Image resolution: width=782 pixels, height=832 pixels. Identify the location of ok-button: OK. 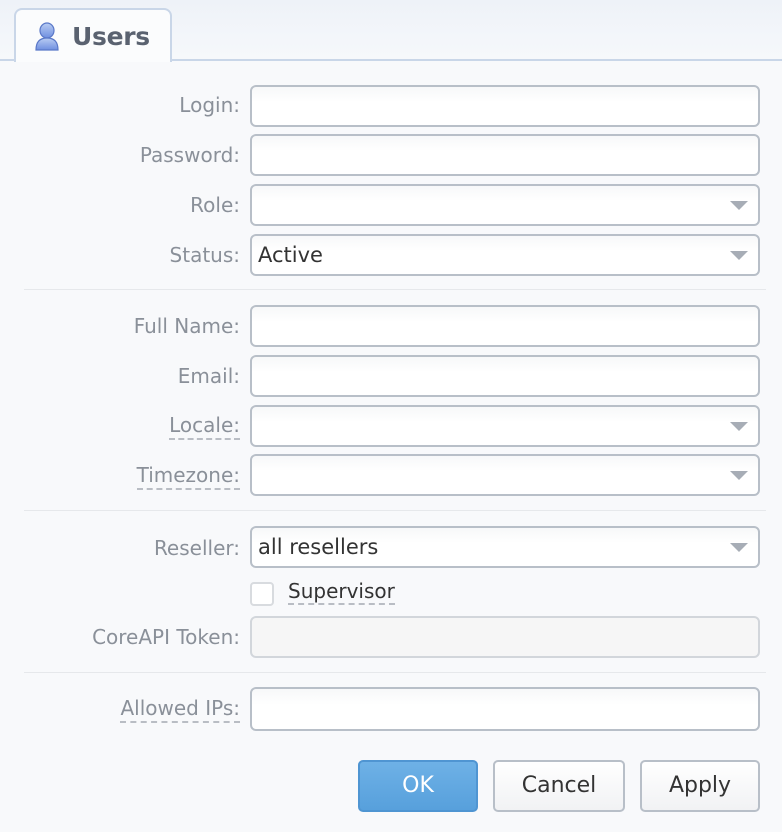
(418, 786).